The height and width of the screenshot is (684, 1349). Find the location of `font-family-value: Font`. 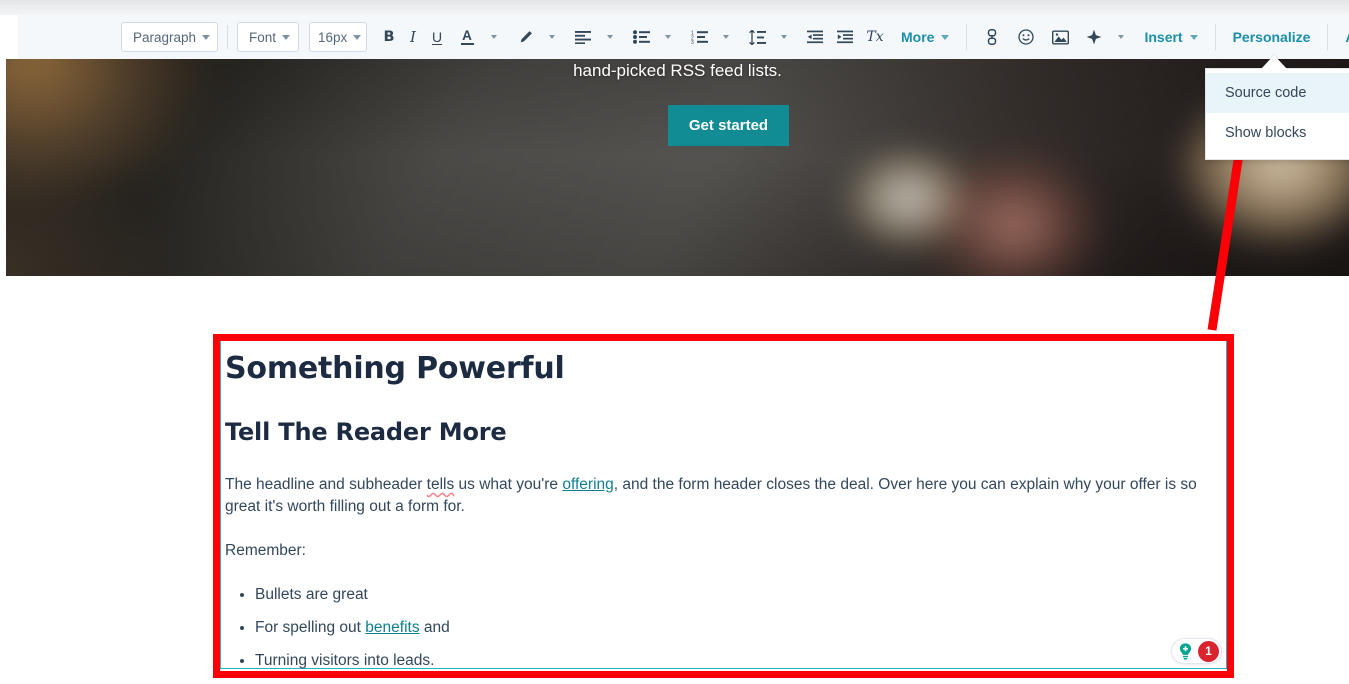

font-family-value: Font is located at coordinates (263, 37).